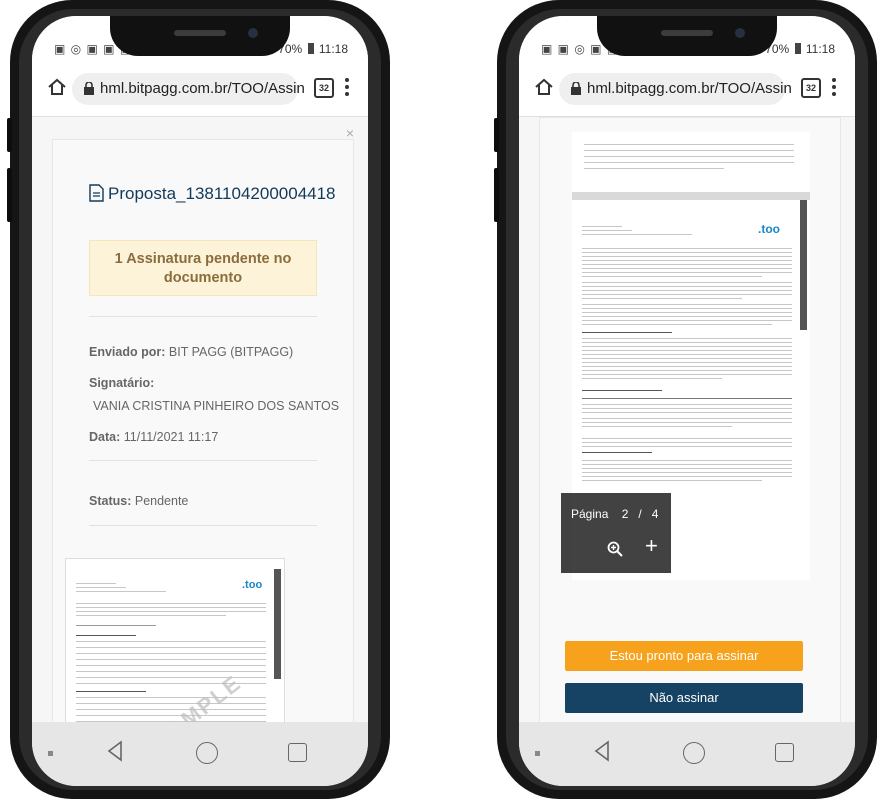  Describe the element at coordinates (684, 656) in the screenshot. I see `ready-to-sign-button: Estou pronto para assinar` at that location.